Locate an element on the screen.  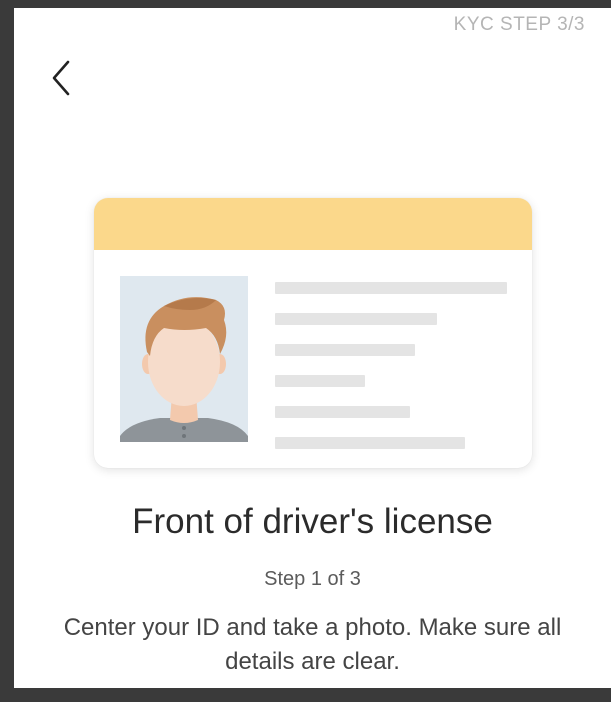
id-card-header is located at coordinates (313, 224).